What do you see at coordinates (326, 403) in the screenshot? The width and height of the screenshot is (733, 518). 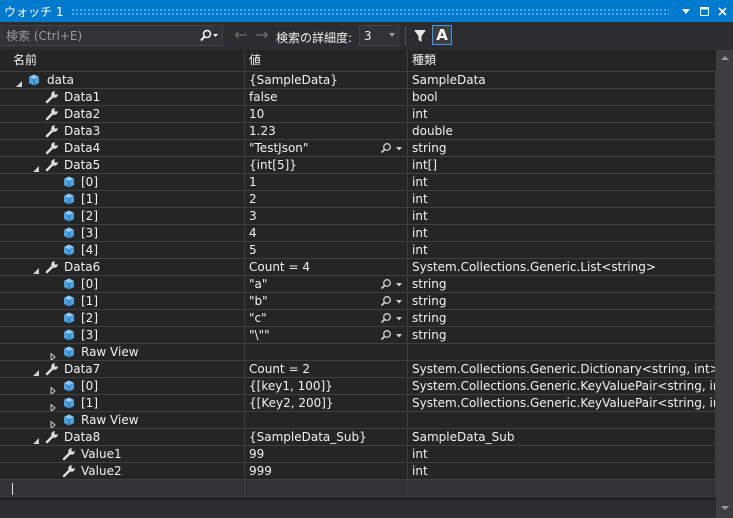 I see `value-cell: {[Key2, 200]}` at bounding box center [326, 403].